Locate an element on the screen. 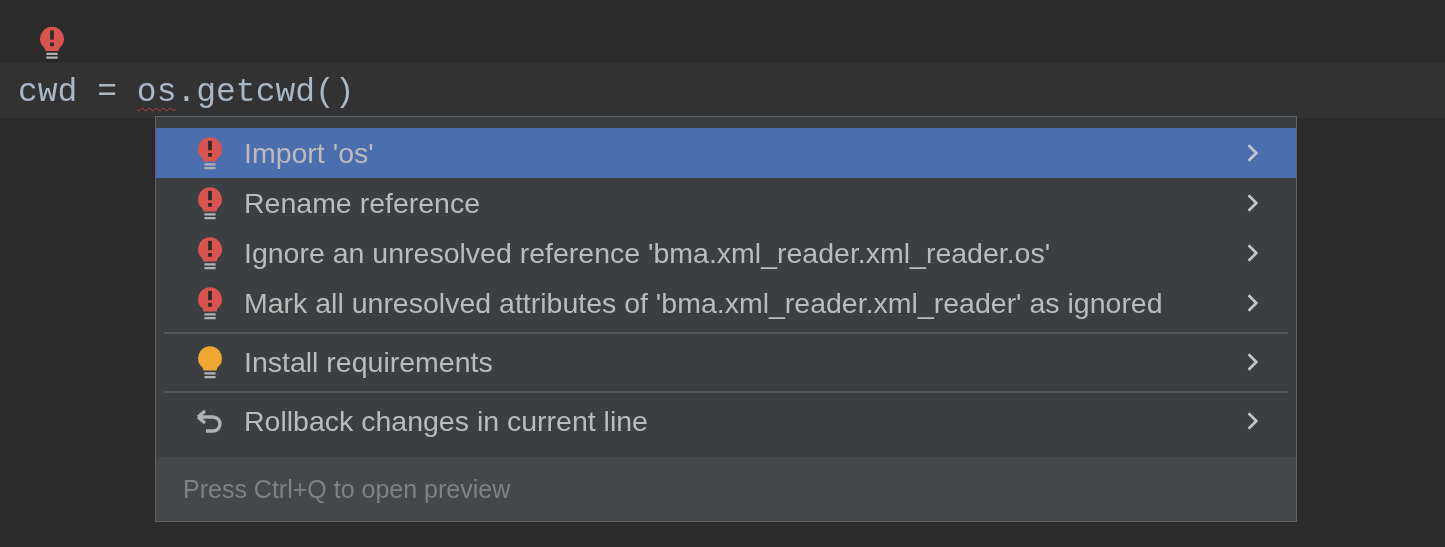 The height and width of the screenshot is (547, 1445). menu-item: Mark all unresolved attributes of 'bma.xml_reader.xml_reader' as ignored is located at coordinates (726, 303).